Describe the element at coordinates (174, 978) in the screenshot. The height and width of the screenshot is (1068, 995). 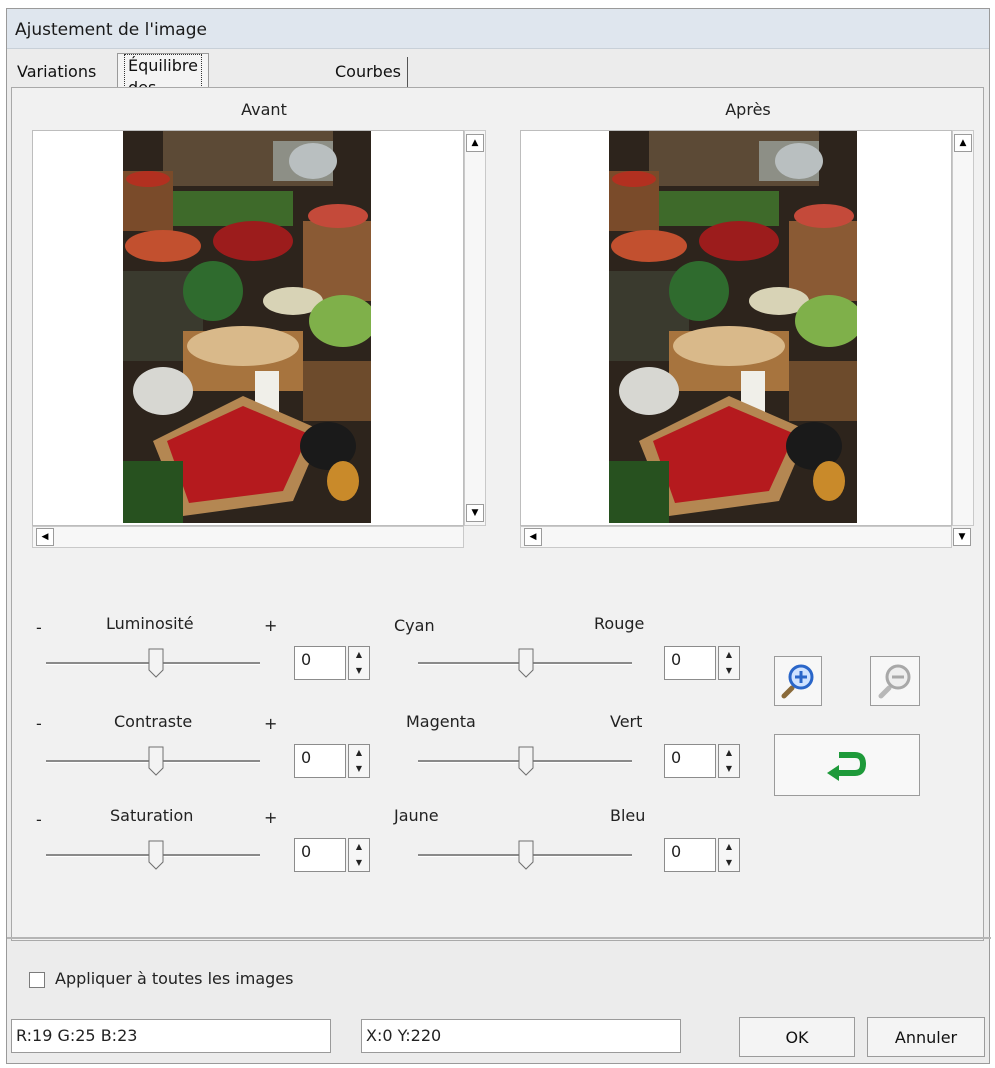
I see `apply-all-label: Appliquer à toutes les images` at that location.